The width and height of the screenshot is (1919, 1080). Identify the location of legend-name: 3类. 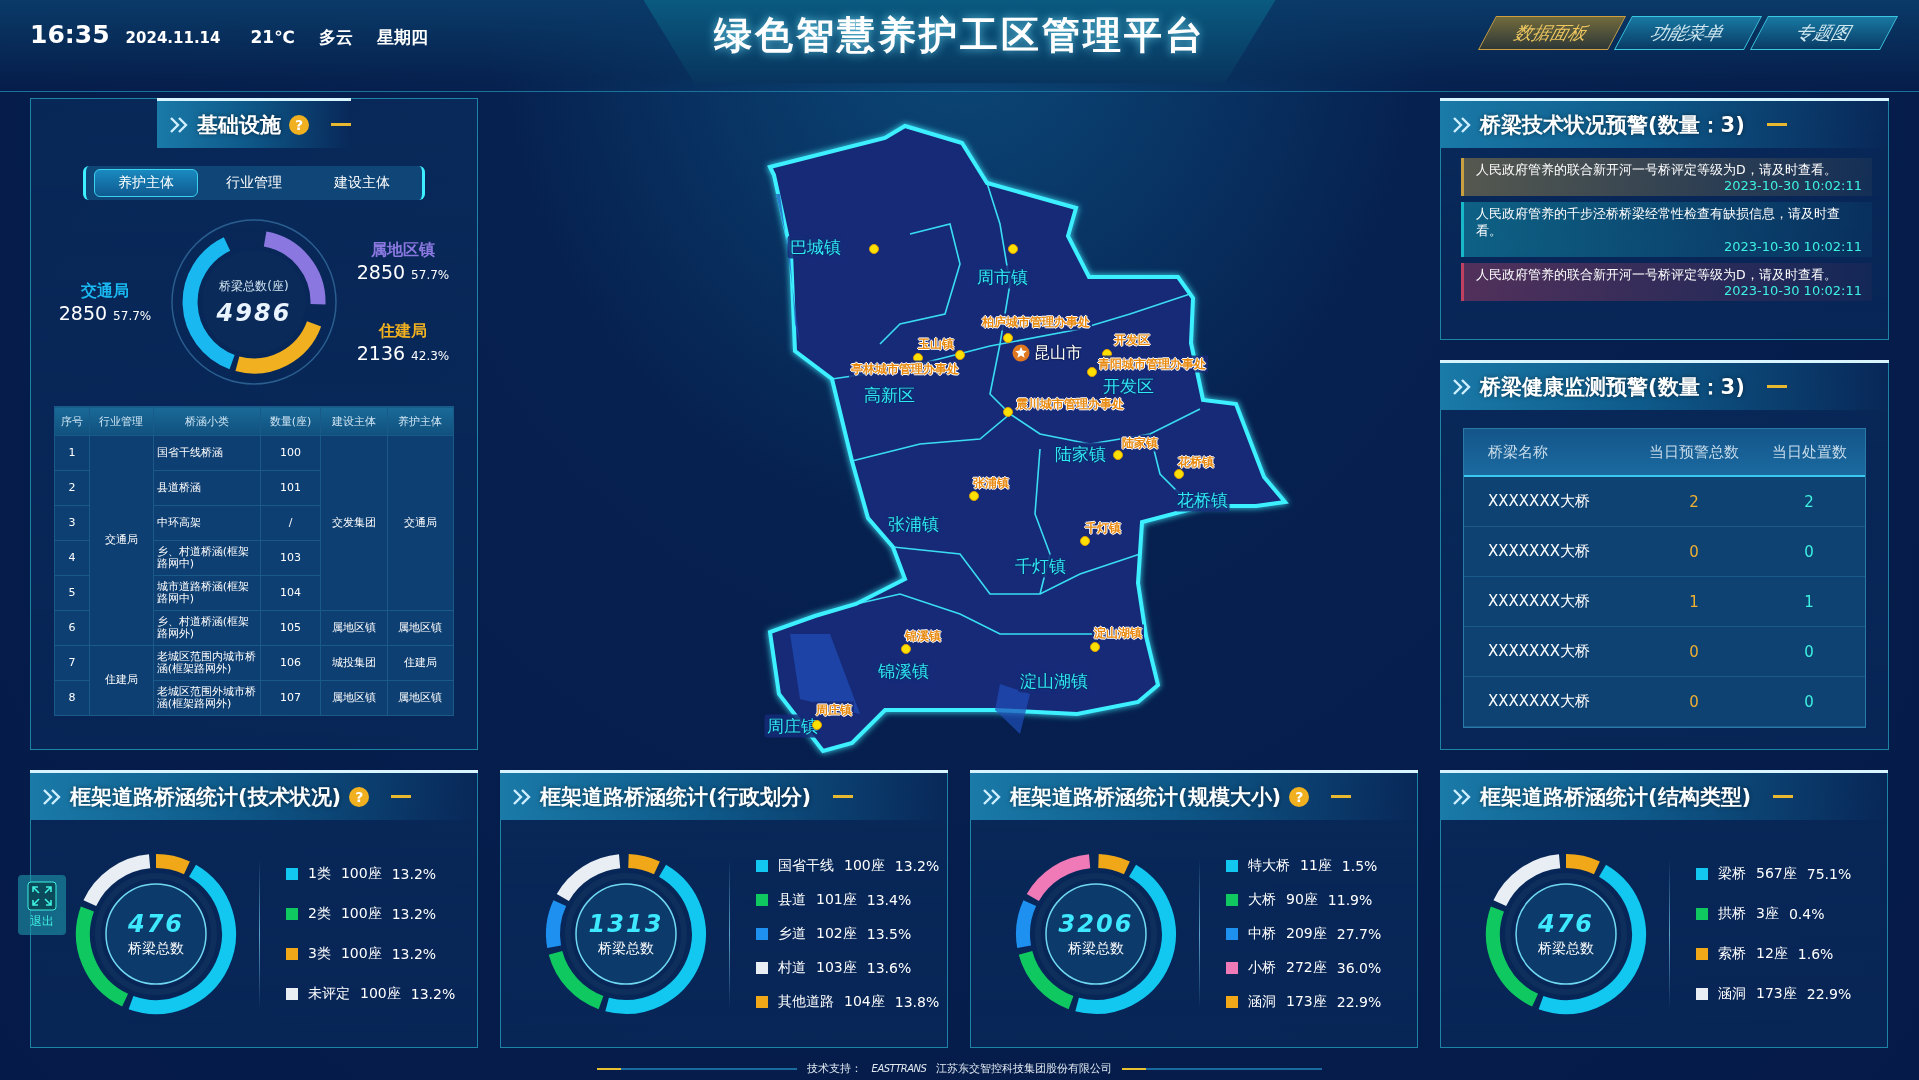
(319, 954).